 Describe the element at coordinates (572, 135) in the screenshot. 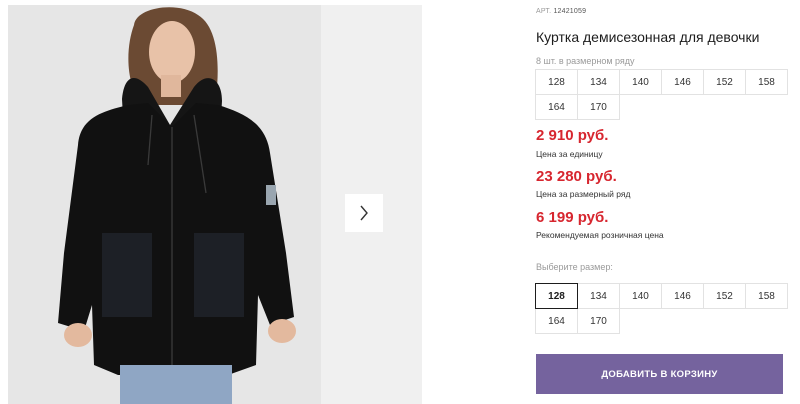

I see `unit-price: 2 910 руб.` at that location.